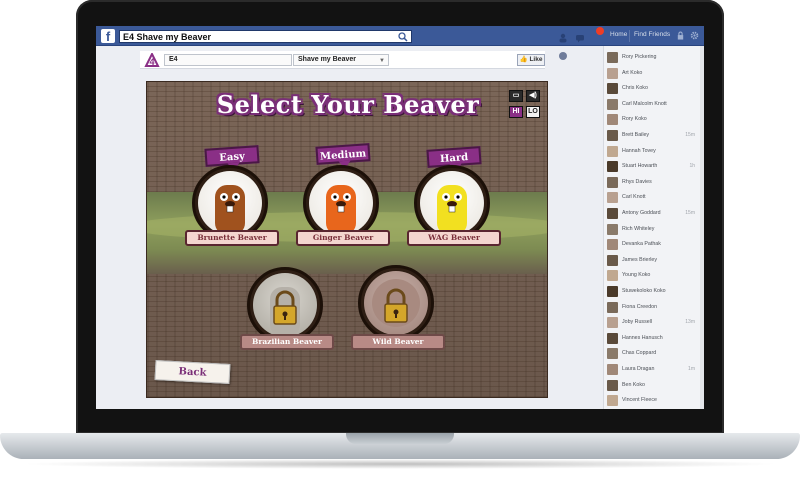  Describe the element at coordinates (654, 386) in the screenshot. I see `friend-list-item: Ben Koko` at that location.